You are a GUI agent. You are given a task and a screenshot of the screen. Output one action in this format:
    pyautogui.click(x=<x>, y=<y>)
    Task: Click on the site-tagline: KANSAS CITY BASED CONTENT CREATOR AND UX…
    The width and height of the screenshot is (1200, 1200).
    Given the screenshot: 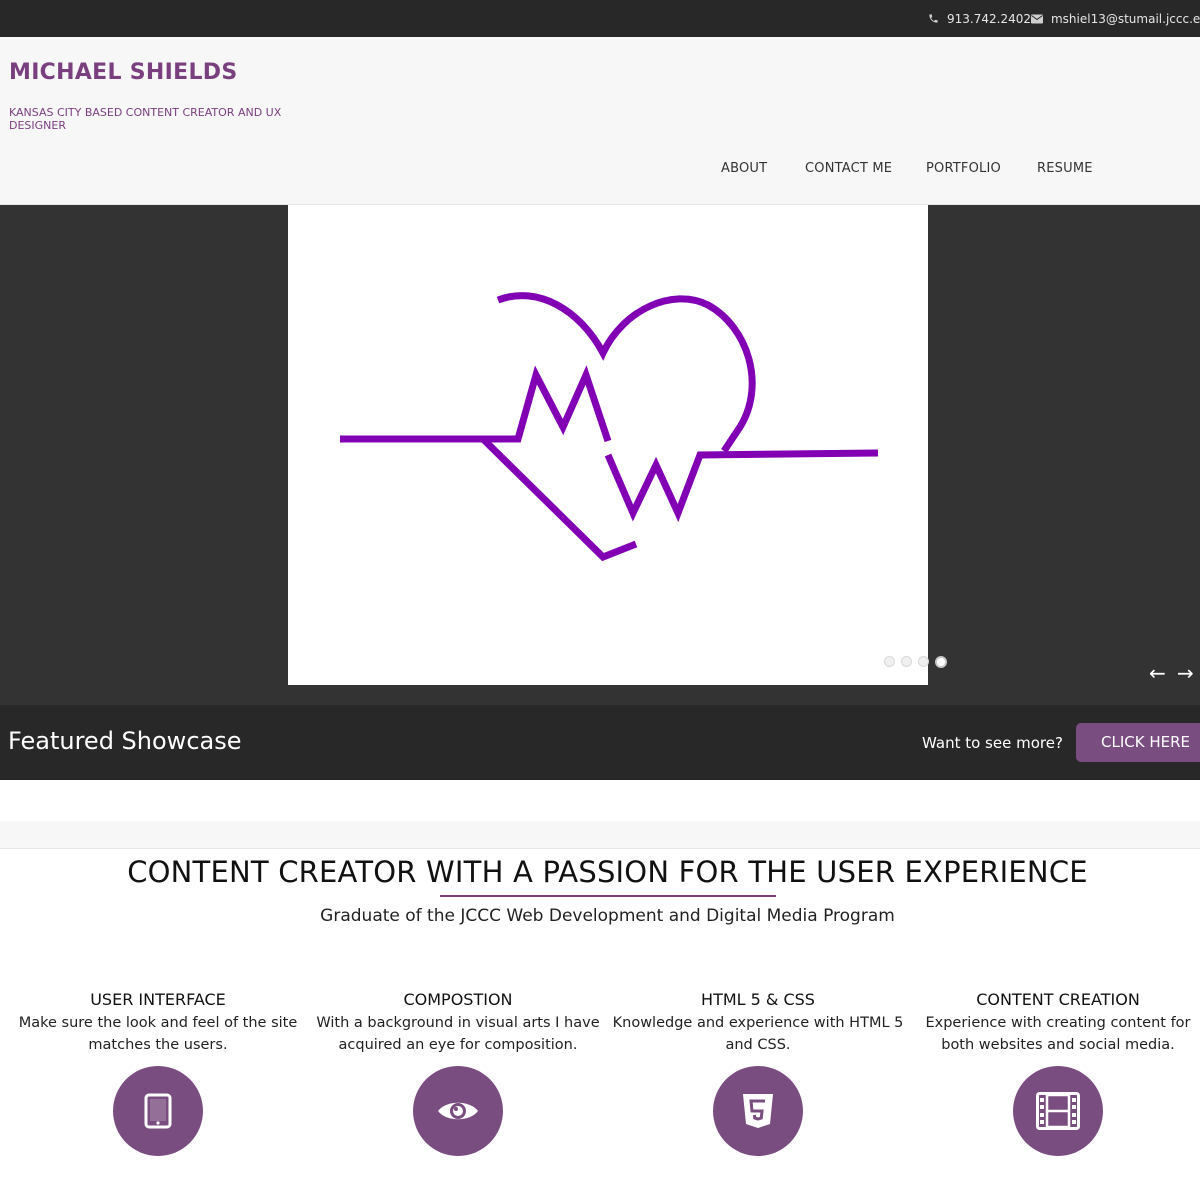 What is the action you would take?
    pyautogui.click(x=145, y=119)
    